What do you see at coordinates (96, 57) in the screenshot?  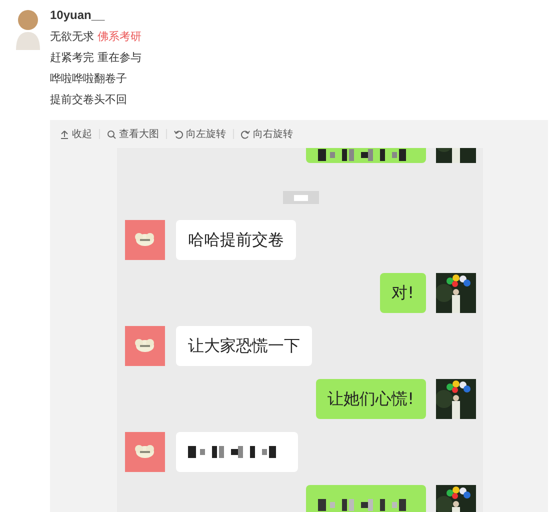 I see `post-text: 赶紧考完 重在参与` at bounding box center [96, 57].